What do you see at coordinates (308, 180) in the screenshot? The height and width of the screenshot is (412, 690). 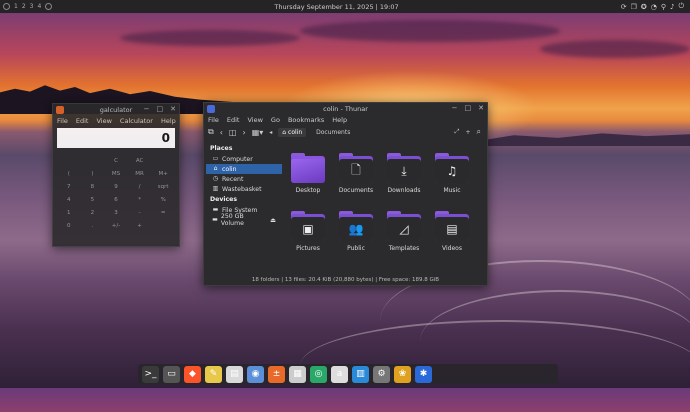 I see `folder-desktop: Desktop` at bounding box center [308, 180].